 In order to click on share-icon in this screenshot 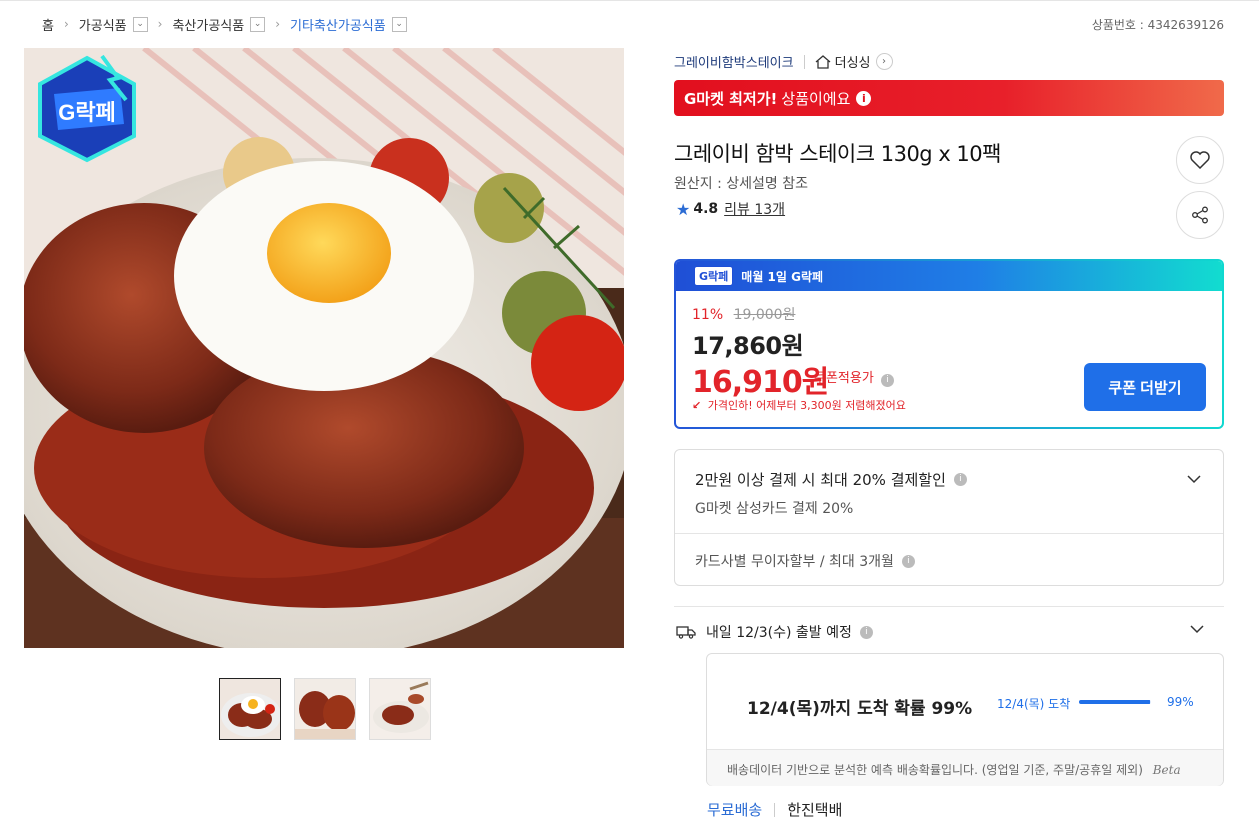, I will do `click(1200, 215)`.